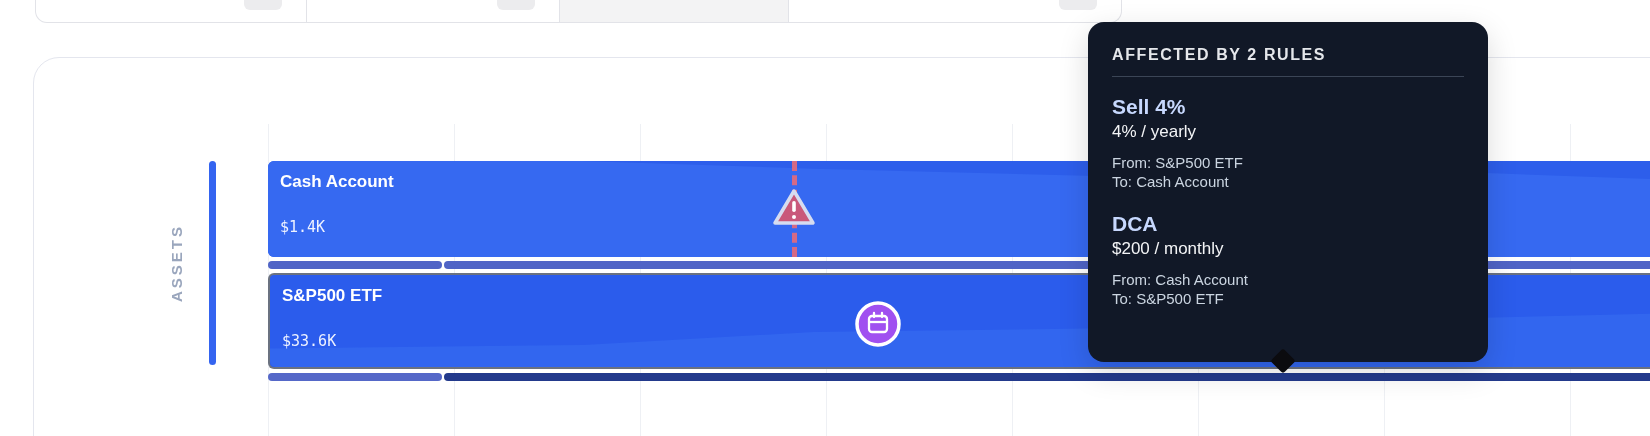 This screenshot has width=1650, height=436. Describe the element at coordinates (1135, 224) in the screenshot. I see `rule-name: DCA` at that location.